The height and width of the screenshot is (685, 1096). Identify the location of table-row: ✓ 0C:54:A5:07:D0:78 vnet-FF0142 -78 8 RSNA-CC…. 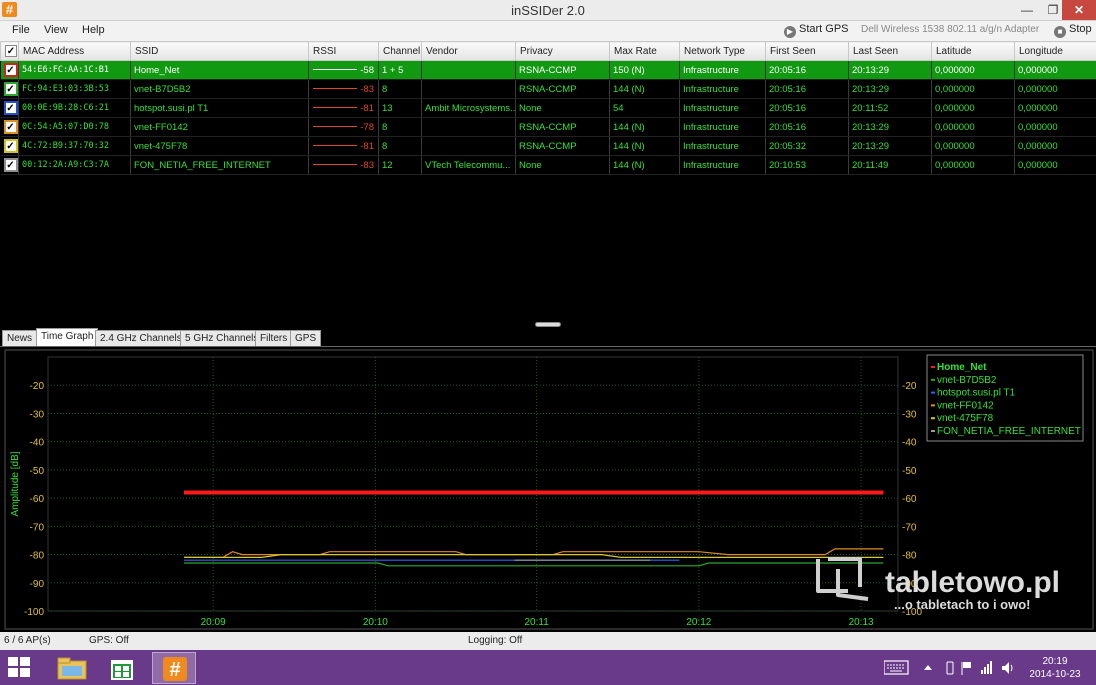
(548, 127).